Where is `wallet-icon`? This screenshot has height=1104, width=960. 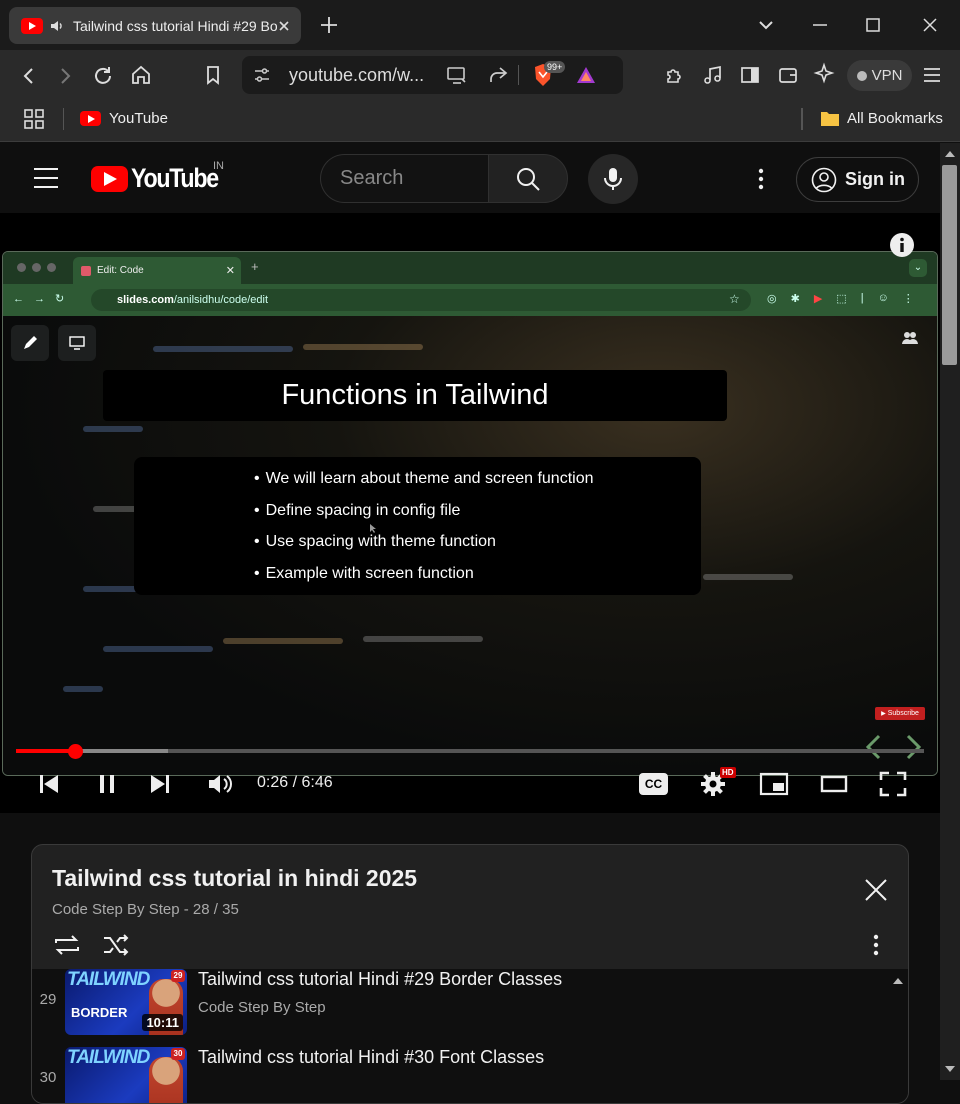
wallet-icon is located at coordinates (788, 75).